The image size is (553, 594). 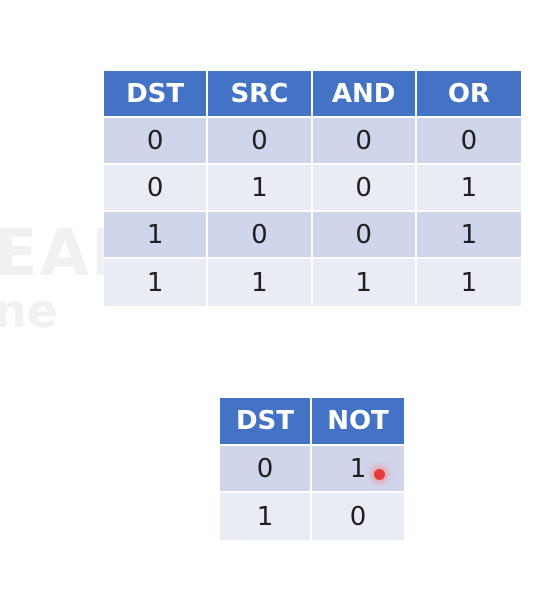 I want to click on table-row: 1 0 0 1, so click(x=312, y=235).